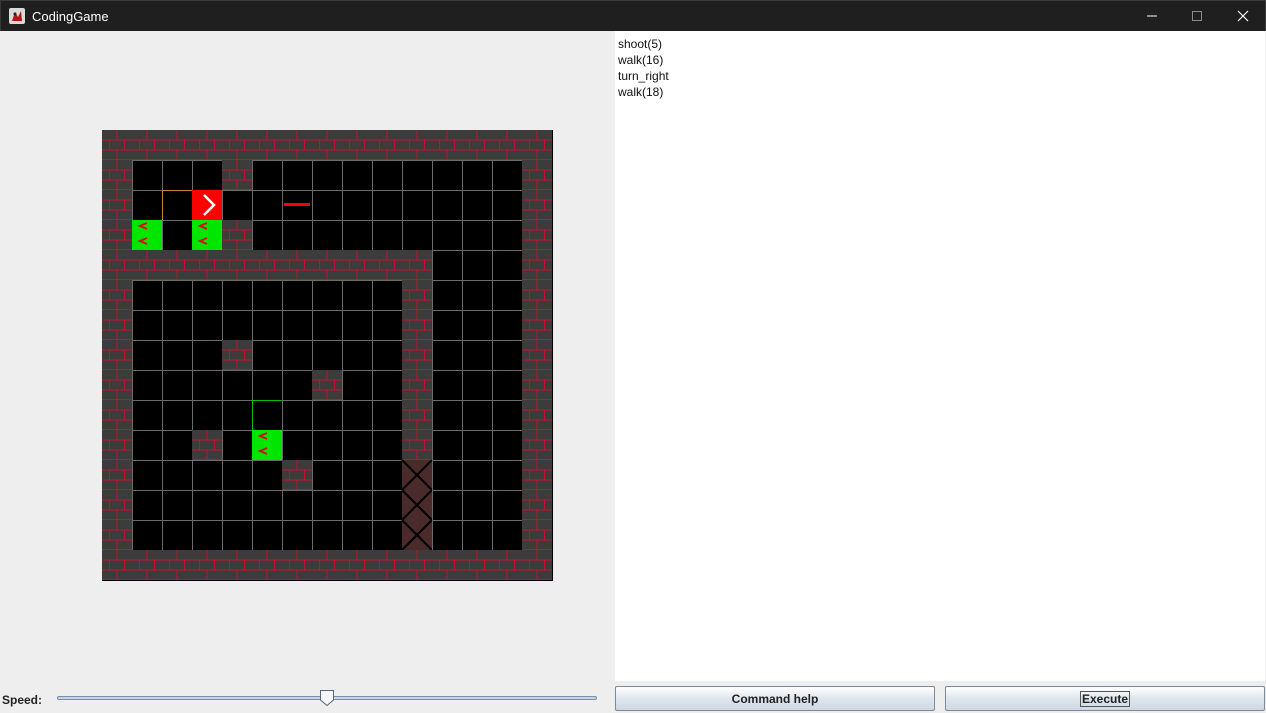 This screenshot has width=1266, height=713. What do you see at coordinates (1197, 16) in the screenshot?
I see `maximize-button` at bounding box center [1197, 16].